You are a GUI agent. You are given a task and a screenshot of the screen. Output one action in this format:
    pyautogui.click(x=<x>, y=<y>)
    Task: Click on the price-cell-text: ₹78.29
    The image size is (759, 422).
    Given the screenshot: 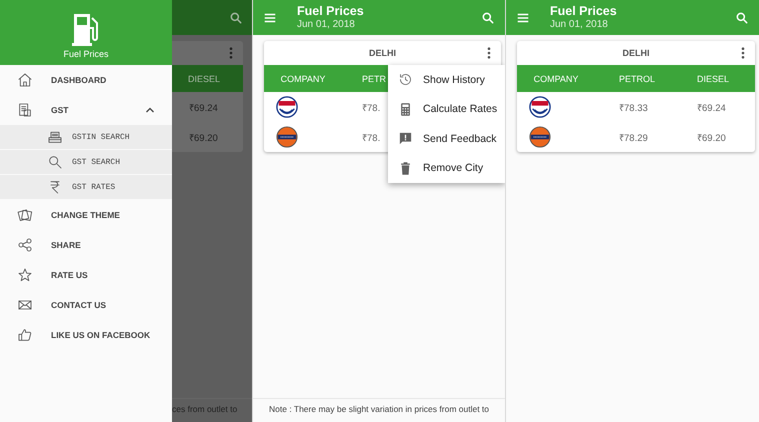 What is the action you would take?
    pyautogui.click(x=633, y=138)
    